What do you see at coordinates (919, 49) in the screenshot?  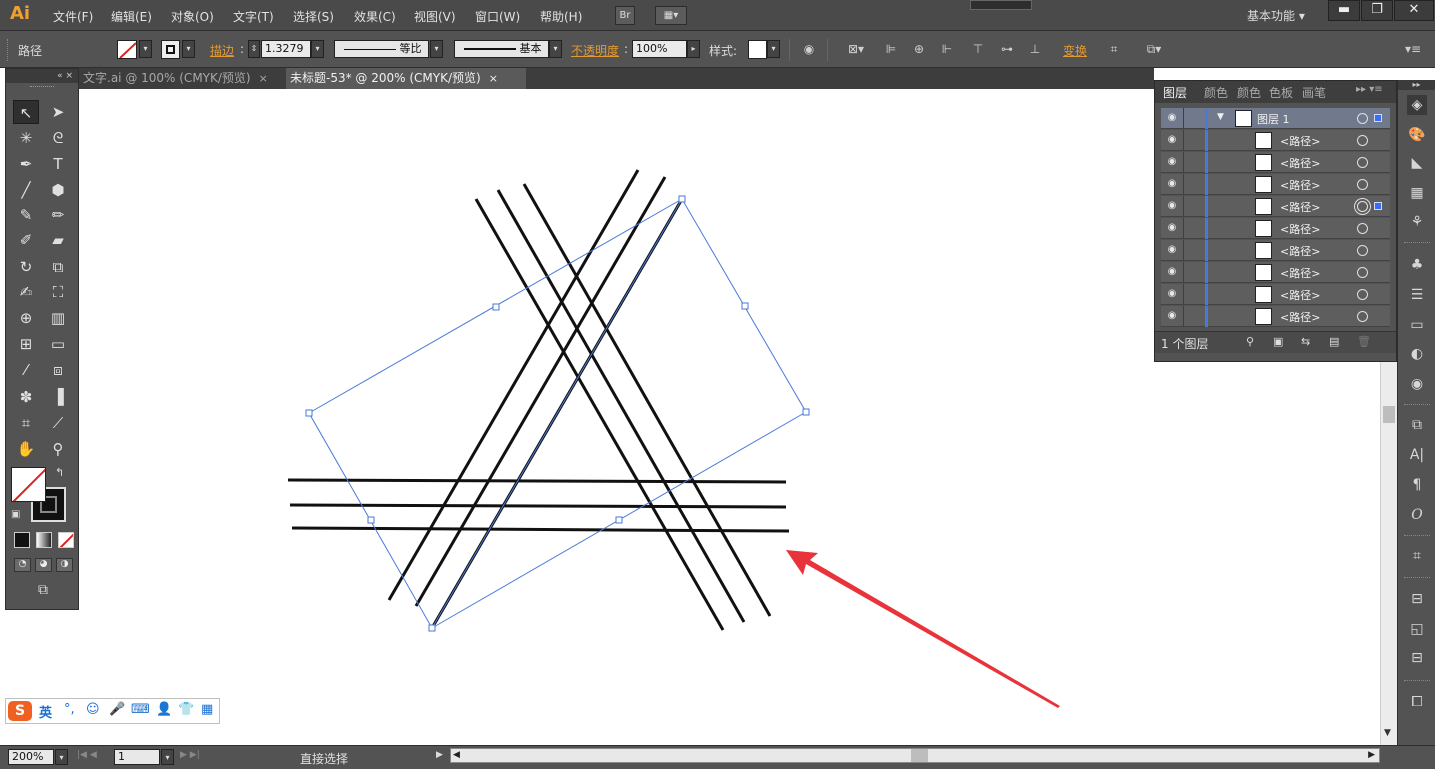 I see `align-center-icon: ⊕` at bounding box center [919, 49].